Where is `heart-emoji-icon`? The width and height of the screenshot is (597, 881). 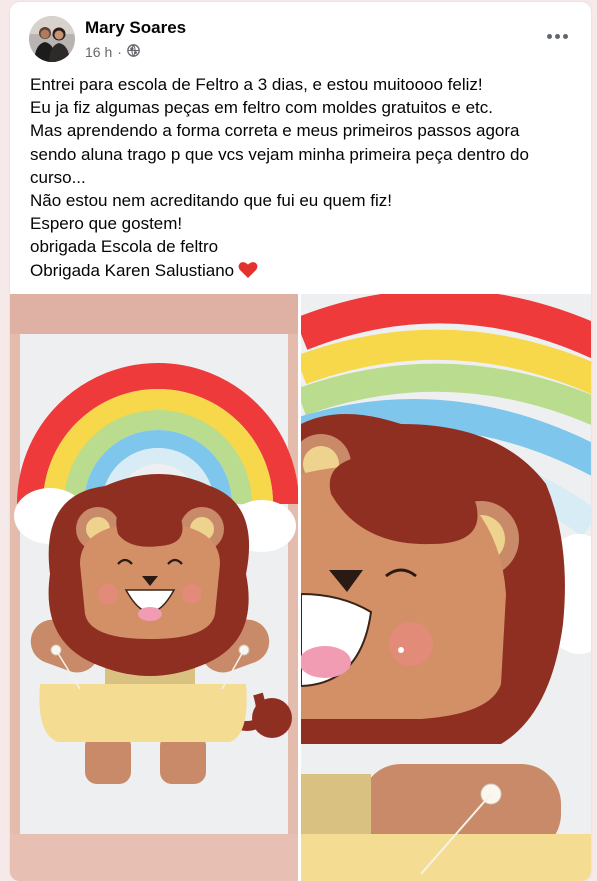 heart-emoji-icon is located at coordinates (248, 273).